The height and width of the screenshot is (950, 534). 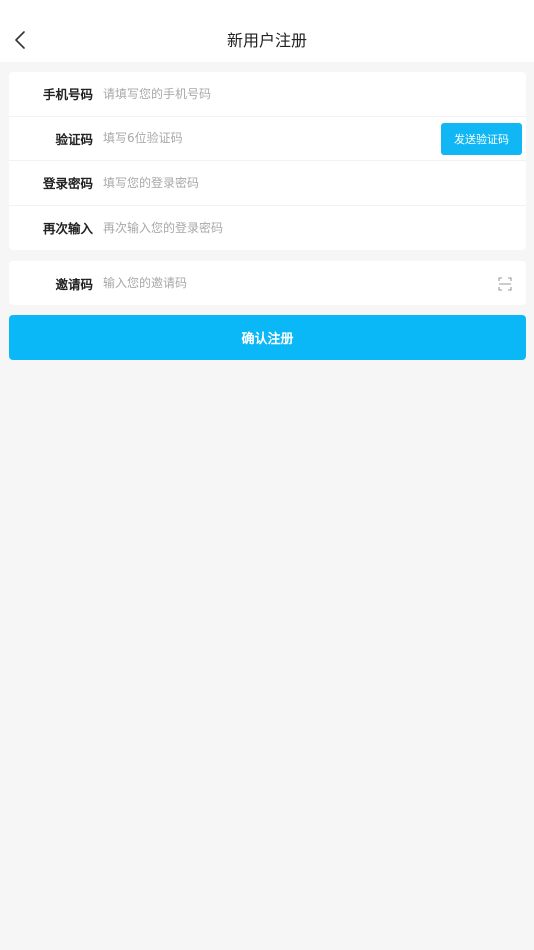 I want to click on password-confirm-row: 再次输入, so click(x=267, y=227).